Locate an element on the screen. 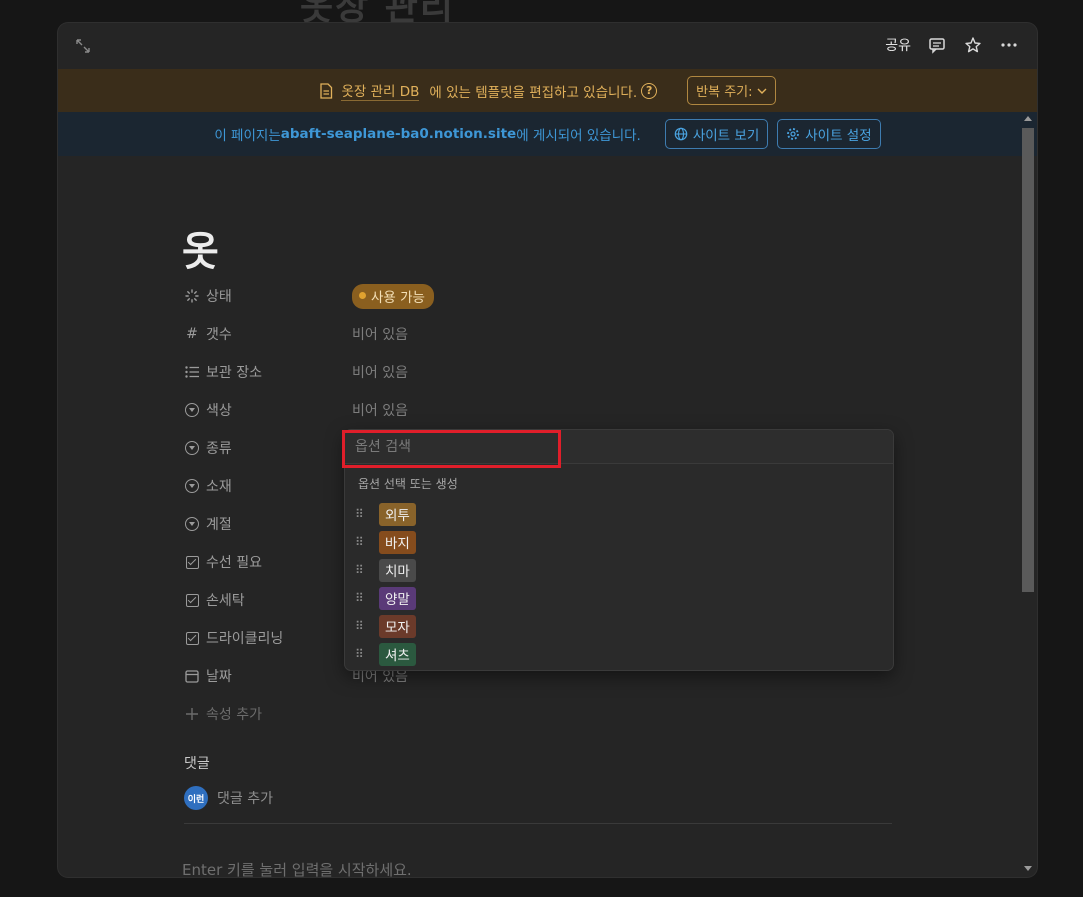  status-badge: 사용 가능 is located at coordinates (393, 296).